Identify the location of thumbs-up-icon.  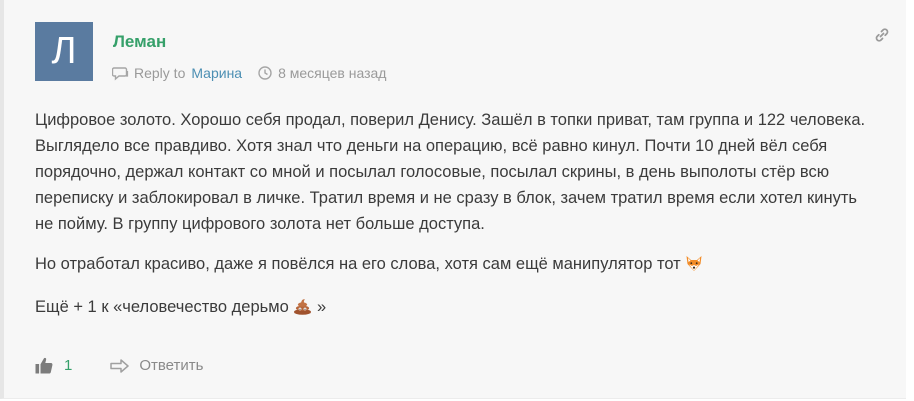
(44, 365).